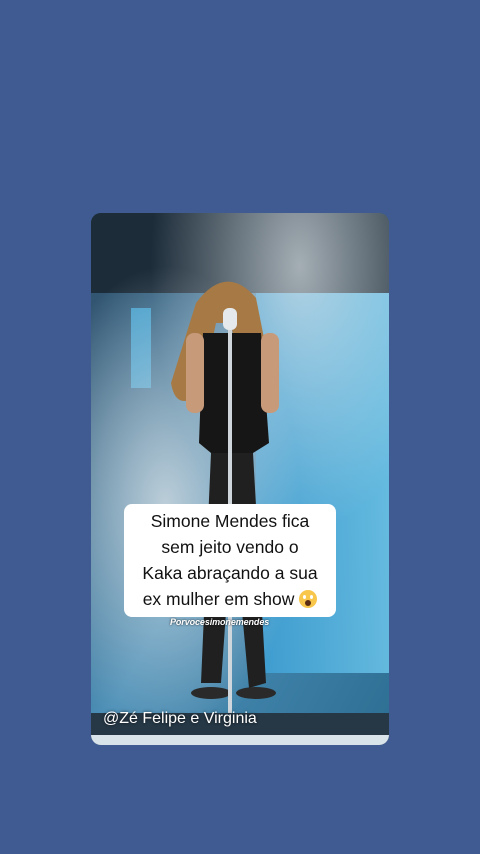 The height and width of the screenshot is (854, 480). Describe the element at coordinates (180, 718) in the screenshot. I see `credit-text: @Zé Felipe e Virginia` at that location.